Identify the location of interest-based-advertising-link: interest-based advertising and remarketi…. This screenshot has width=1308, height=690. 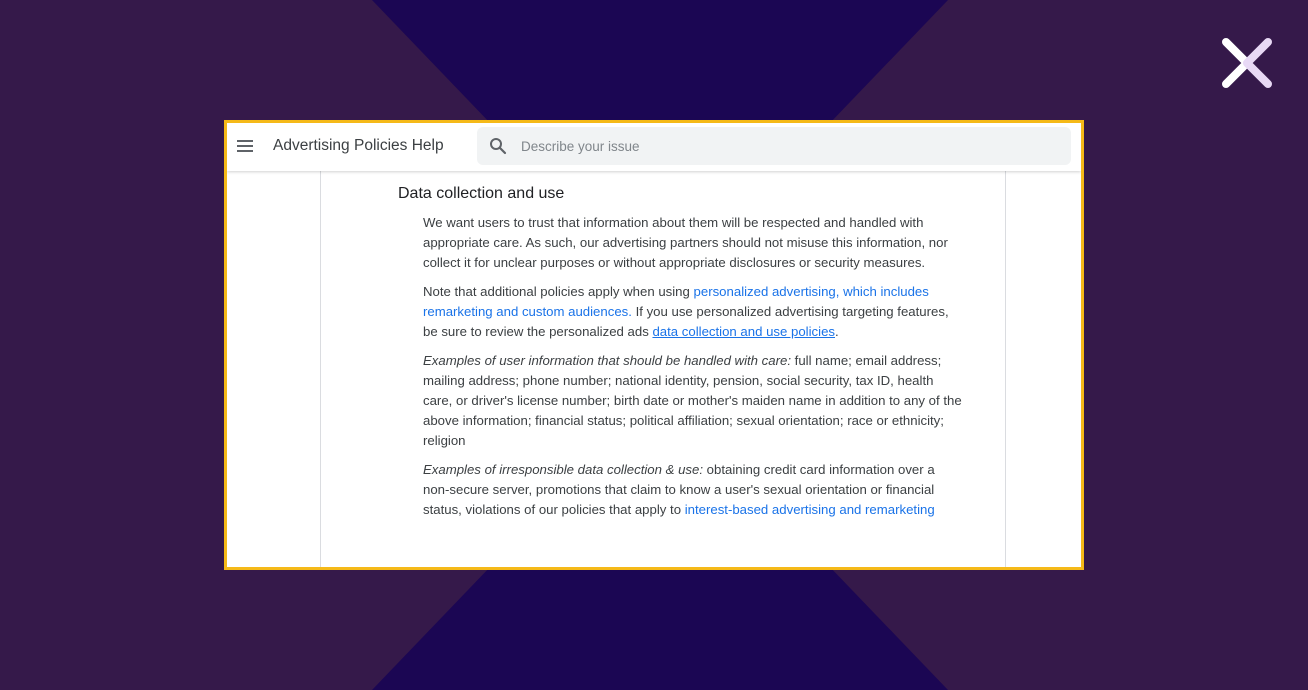
(810, 509).